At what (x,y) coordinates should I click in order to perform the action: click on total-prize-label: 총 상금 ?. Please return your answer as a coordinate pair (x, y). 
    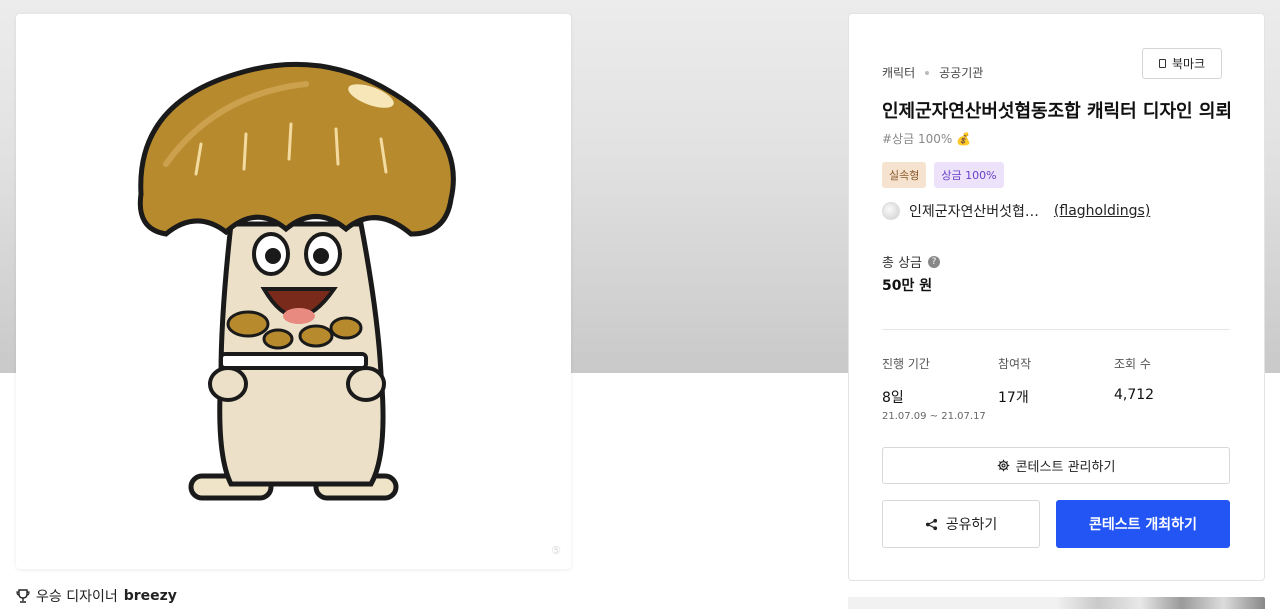
    Looking at the image, I should click on (911, 261).